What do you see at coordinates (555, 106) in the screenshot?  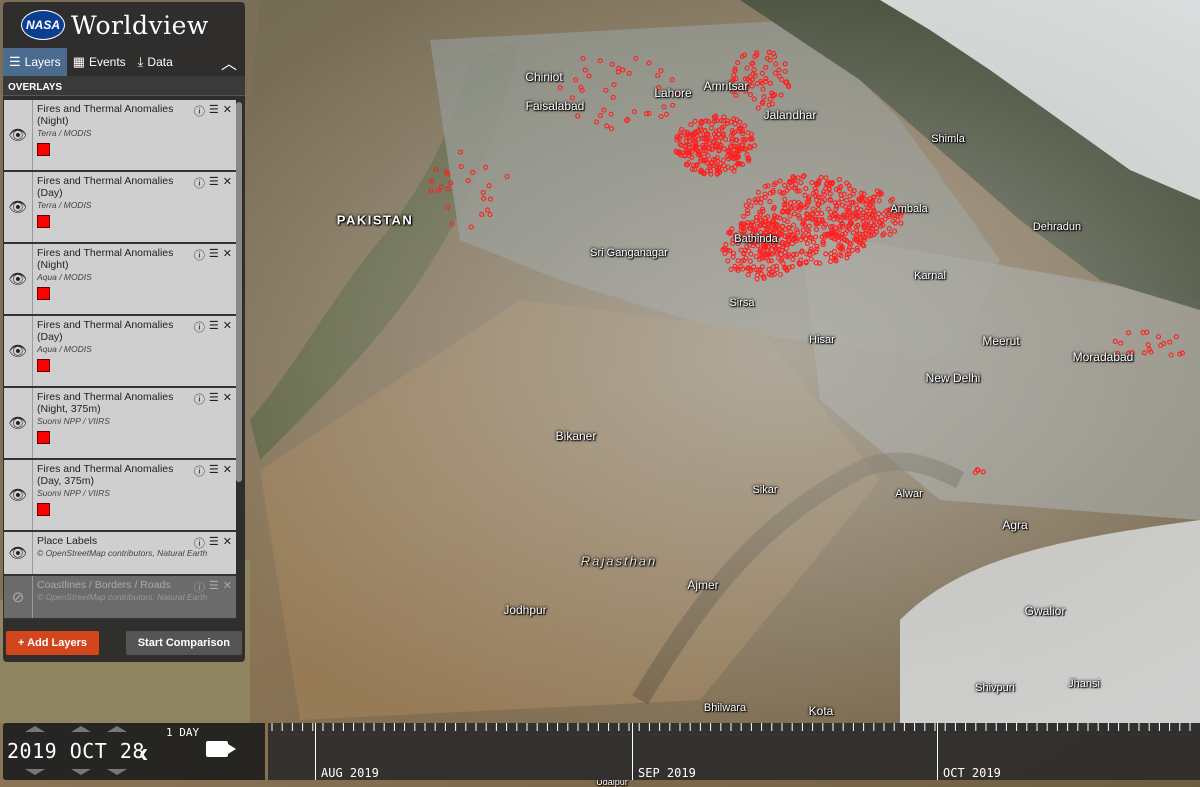 I see `place-label: Faisalabad` at bounding box center [555, 106].